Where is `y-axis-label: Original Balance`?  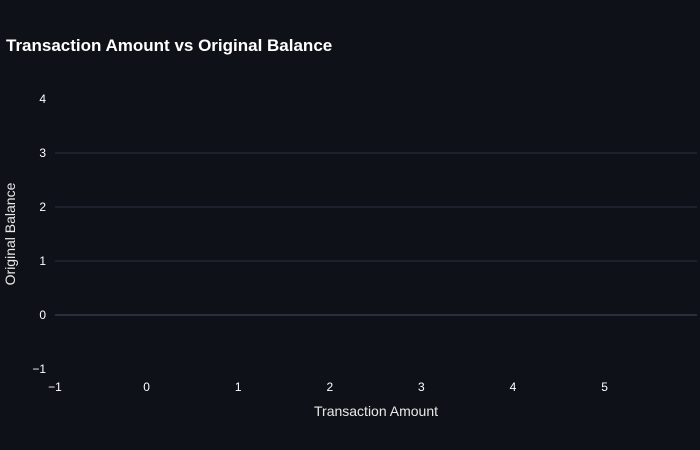
y-axis-label: Original Balance is located at coordinates (10, 233).